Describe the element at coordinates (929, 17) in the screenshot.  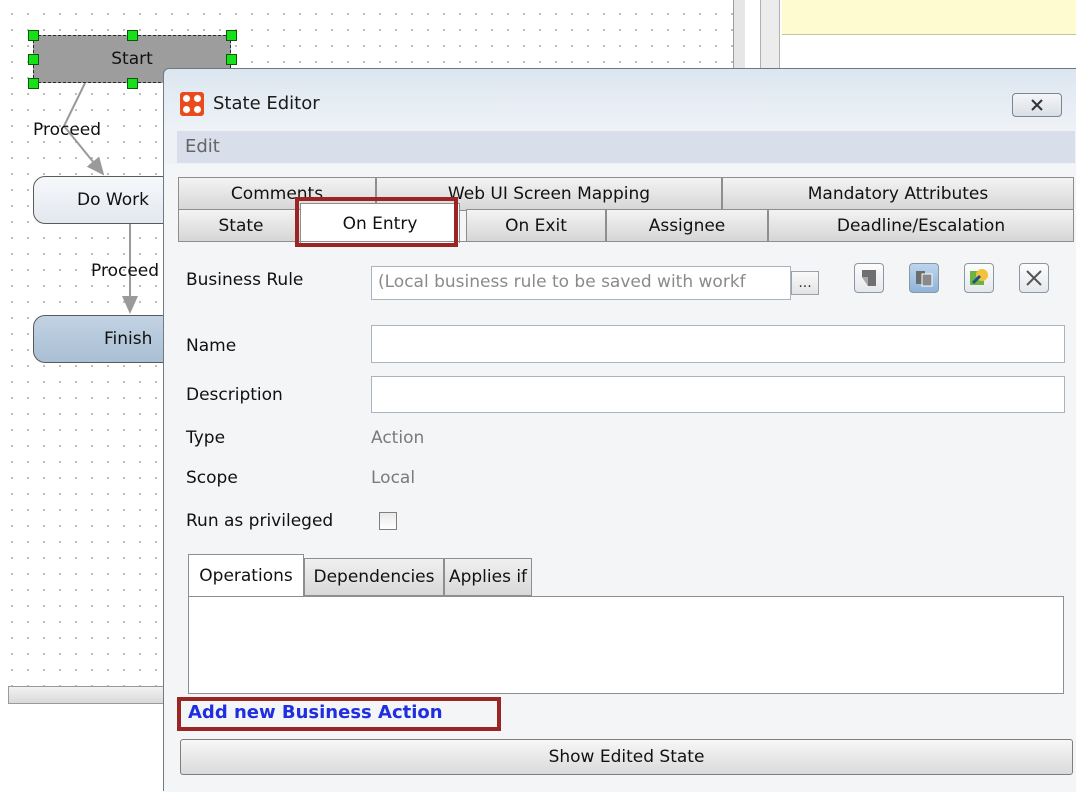
I see `properties-panel` at that location.